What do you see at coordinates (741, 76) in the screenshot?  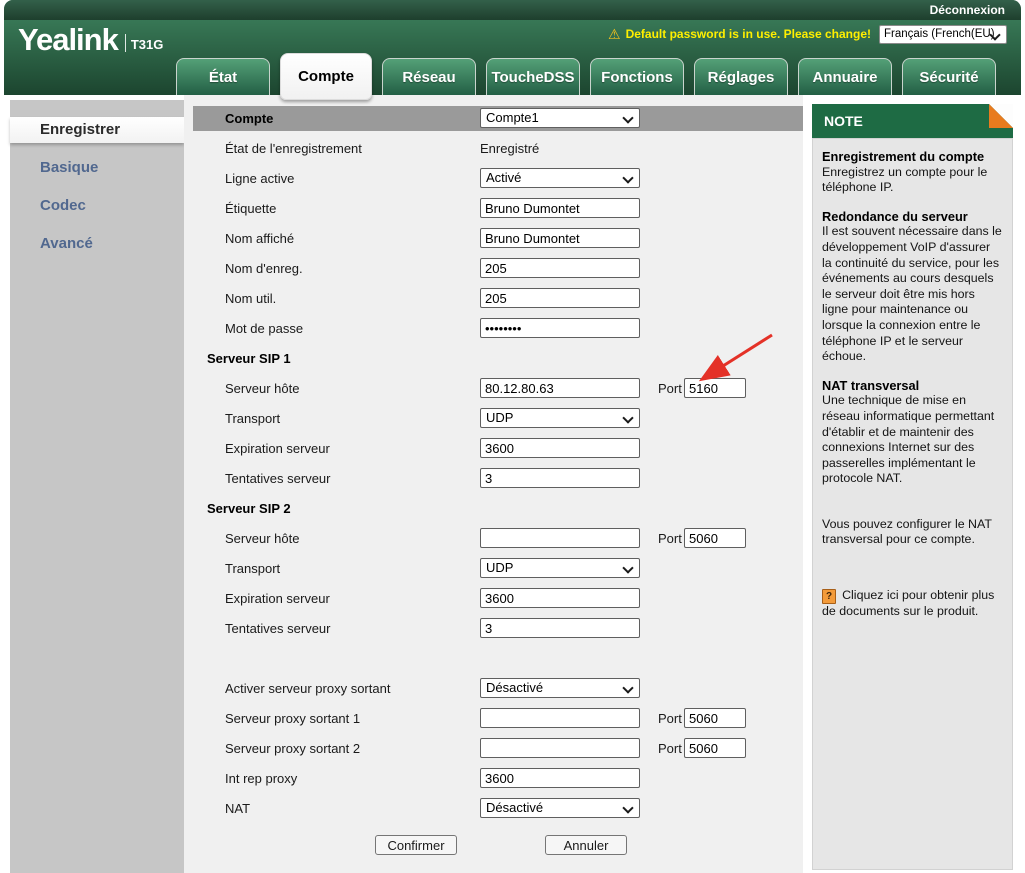 I see `tab-reglages: Réglages` at bounding box center [741, 76].